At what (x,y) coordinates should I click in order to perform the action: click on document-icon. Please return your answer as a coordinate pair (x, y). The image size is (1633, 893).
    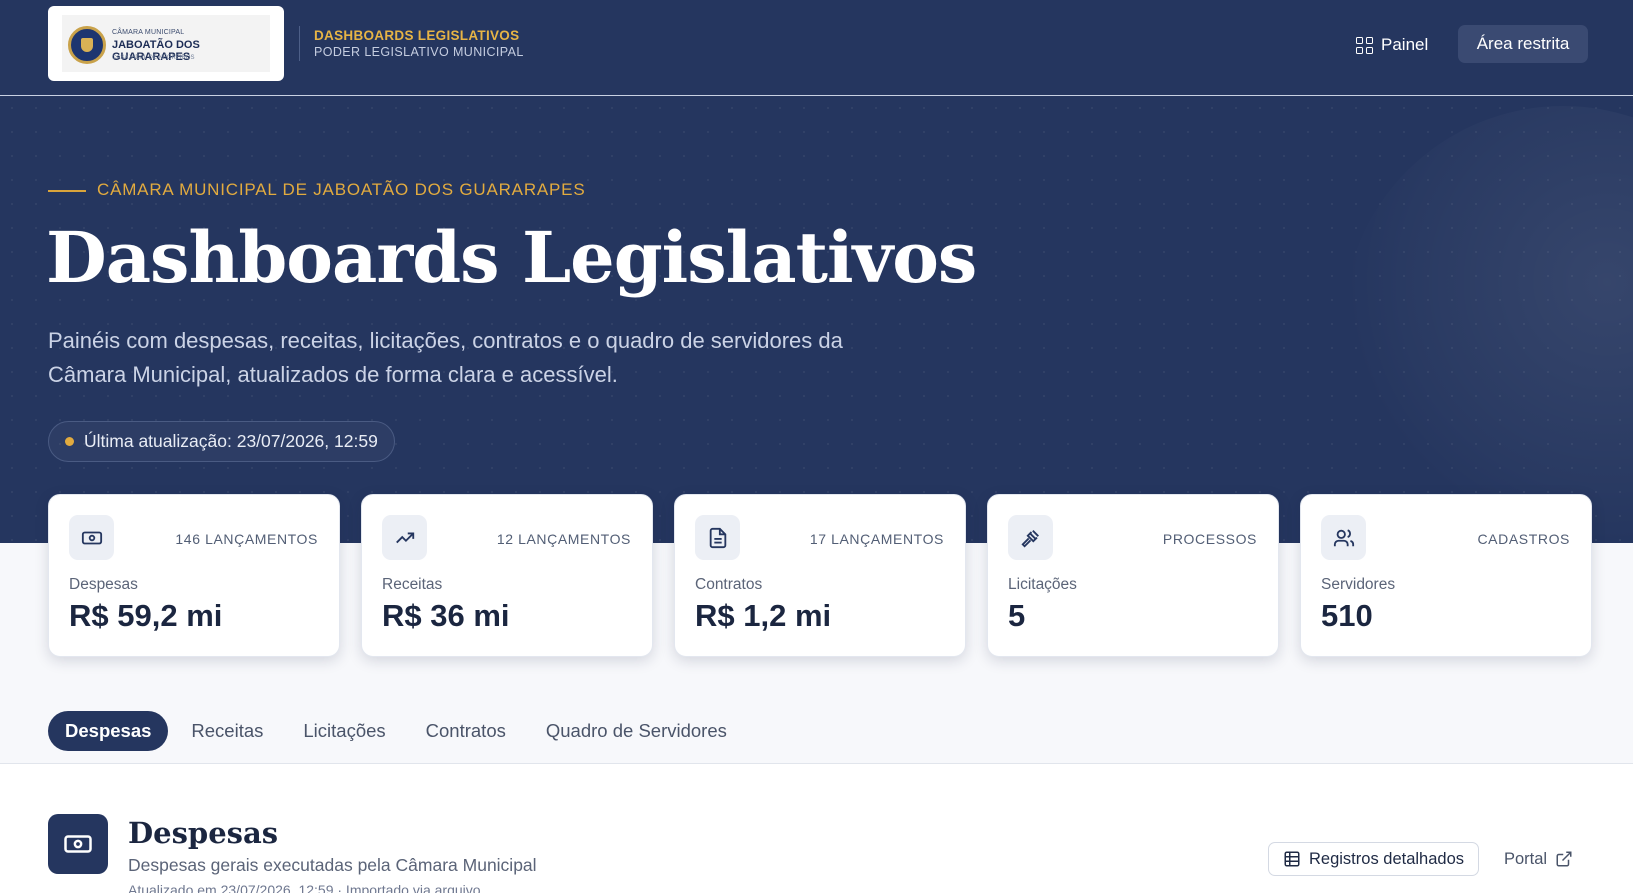
    Looking at the image, I should click on (717, 537).